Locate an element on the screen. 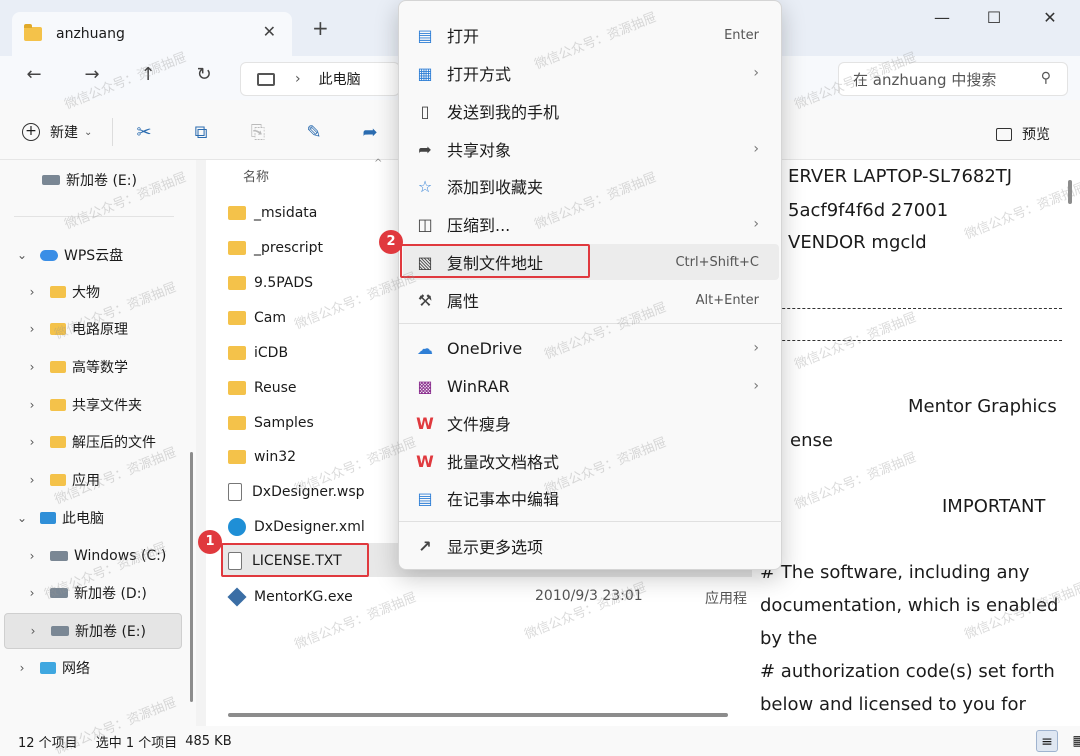  horizontal-scrollbar is located at coordinates (478, 715).